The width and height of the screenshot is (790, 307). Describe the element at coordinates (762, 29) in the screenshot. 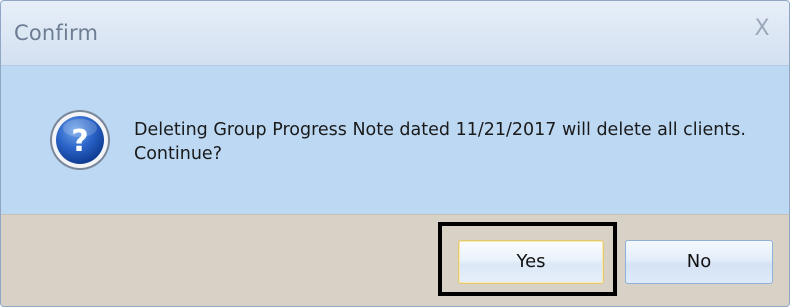

I see `close-button: X` at that location.